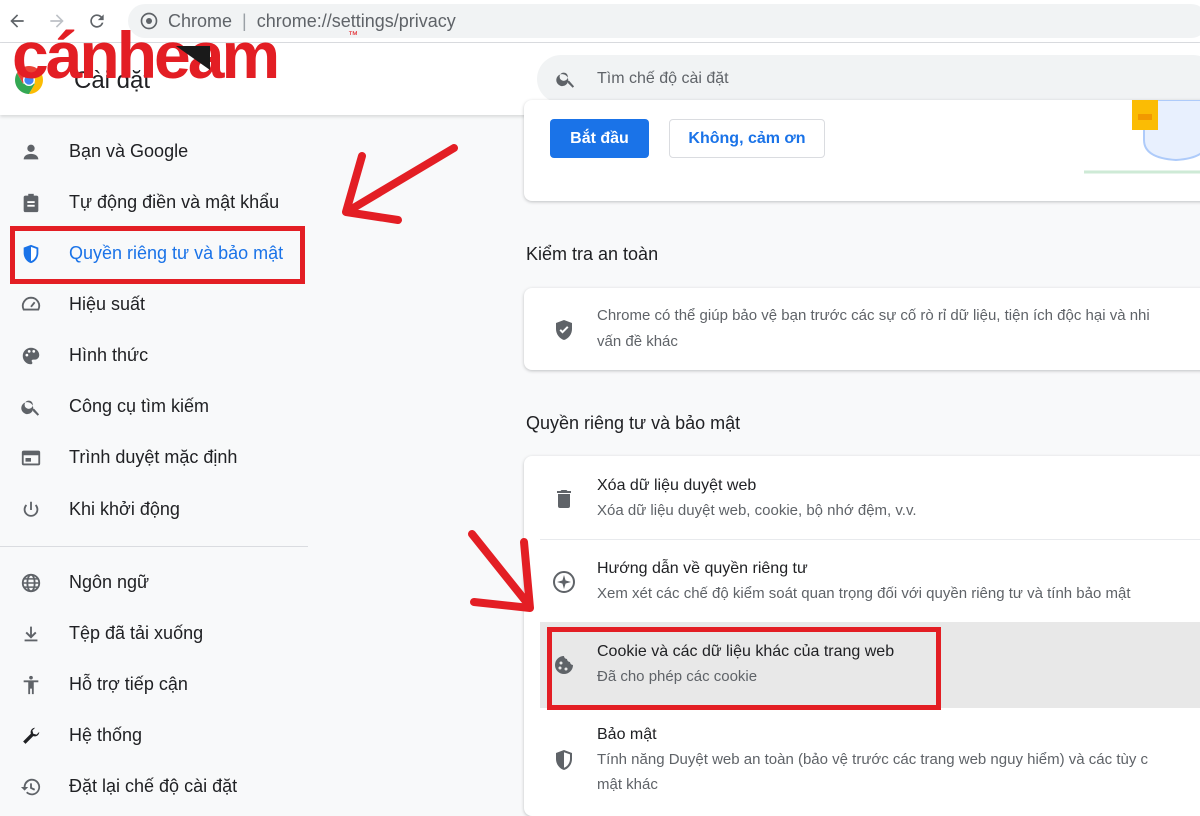 This screenshot has height=816, width=1200. Describe the element at coordinates (31, 736) in the screenshot. I see `wrench-icon` at that location.